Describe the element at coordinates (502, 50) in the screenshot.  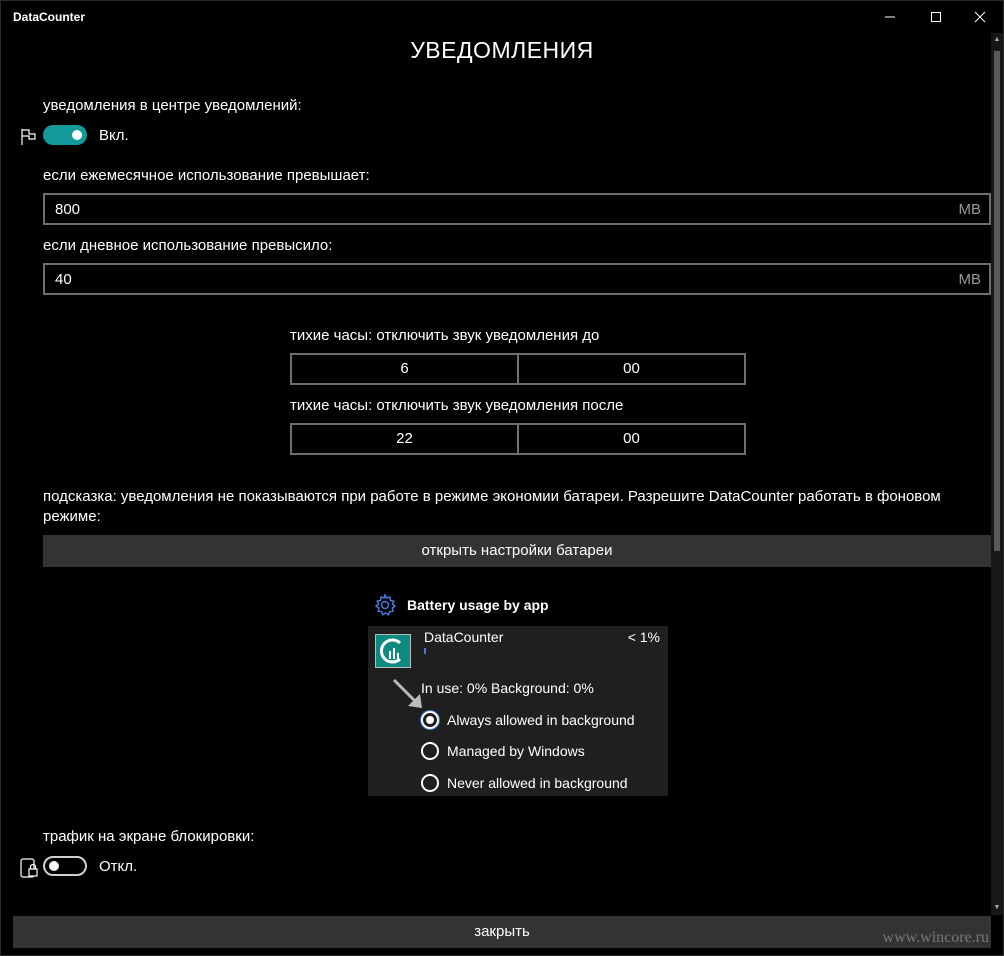
I see `page-title: УВЕДОМЛЕНИЯ` at that location.